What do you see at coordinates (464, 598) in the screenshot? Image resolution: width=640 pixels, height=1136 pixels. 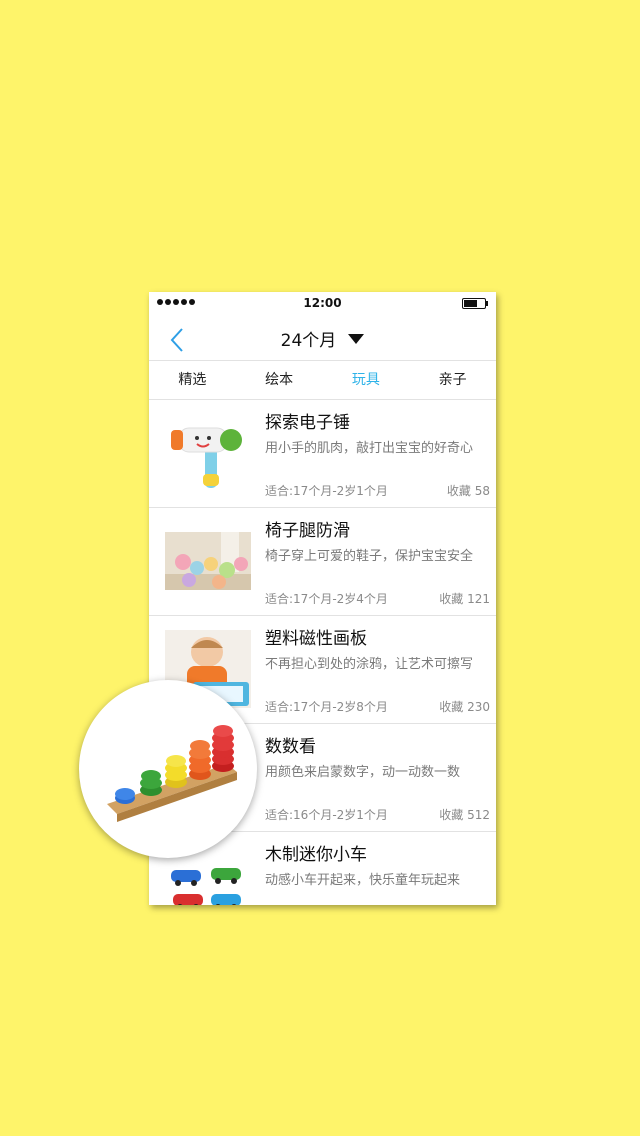 I see `item-favorites: 收藏 121` at bounding box center [464, 598].